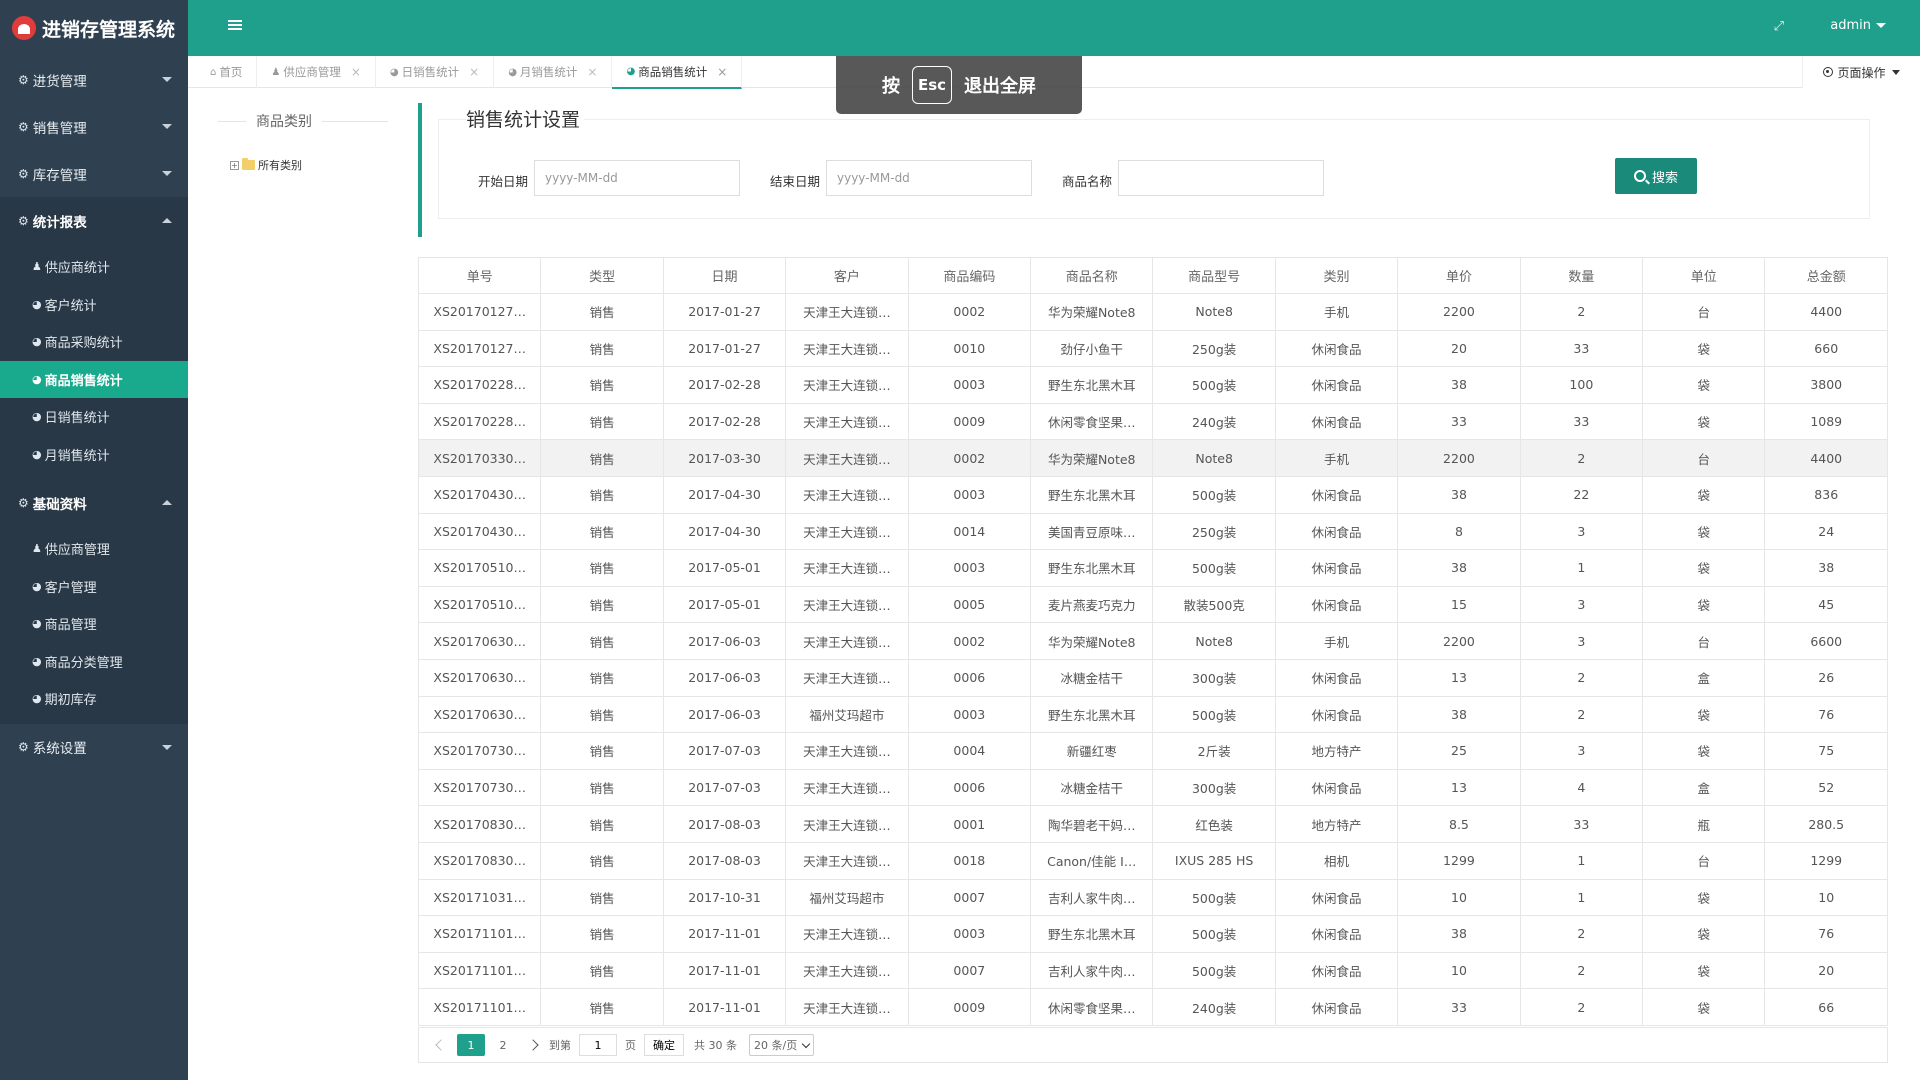 The height and width of the screenshot is (1080, 1920). I want to click on expand-plus-icon: +, so click(234, 165).